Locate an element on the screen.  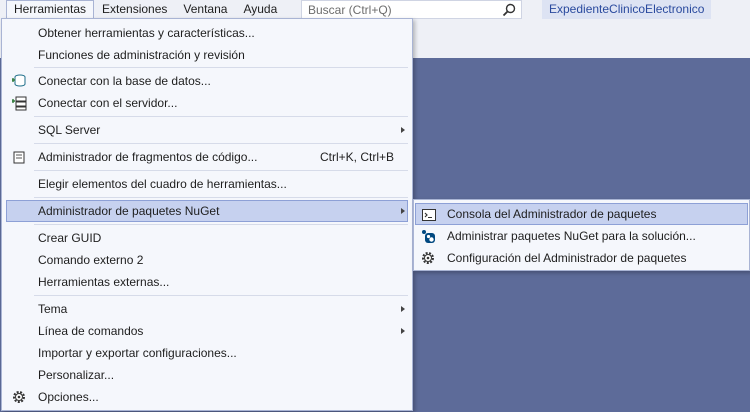
menu-item-comando-externo-2: Comando externo 2 is located at coordinates (207, 260).